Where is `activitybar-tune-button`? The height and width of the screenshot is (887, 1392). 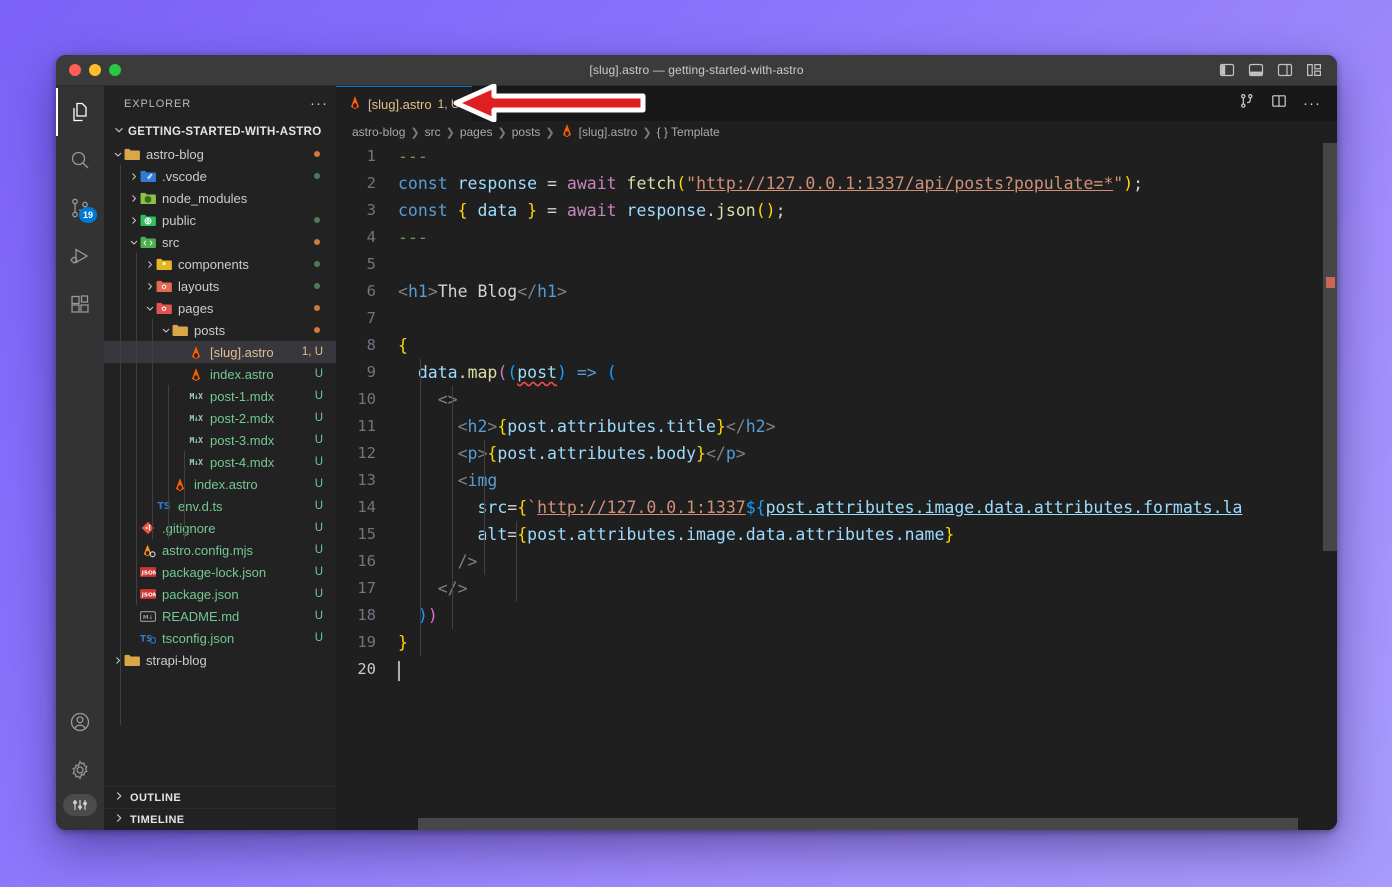 activitybar-tune-button is located at coordinates (80, 805).